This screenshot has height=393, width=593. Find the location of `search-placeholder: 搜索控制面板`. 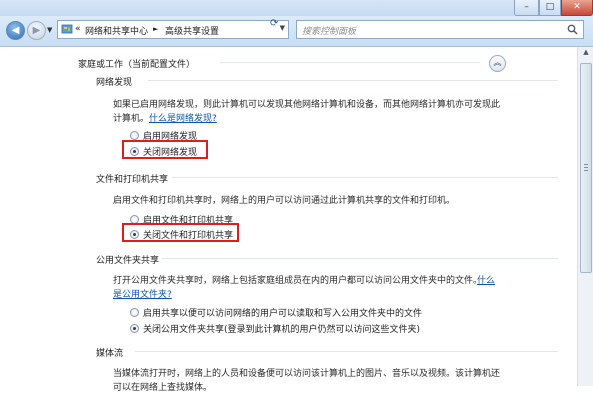

search-placeholder: 搜索控制面板 is located at coordinates (329, 32).